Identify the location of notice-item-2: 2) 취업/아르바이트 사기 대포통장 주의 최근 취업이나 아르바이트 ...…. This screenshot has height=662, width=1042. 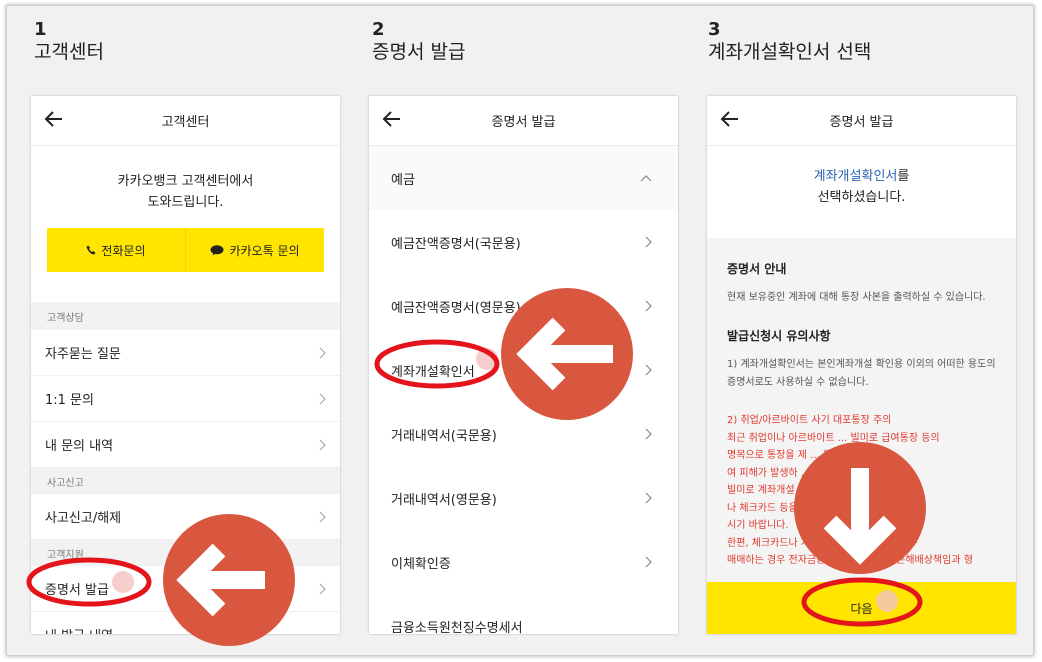
(861, 491).